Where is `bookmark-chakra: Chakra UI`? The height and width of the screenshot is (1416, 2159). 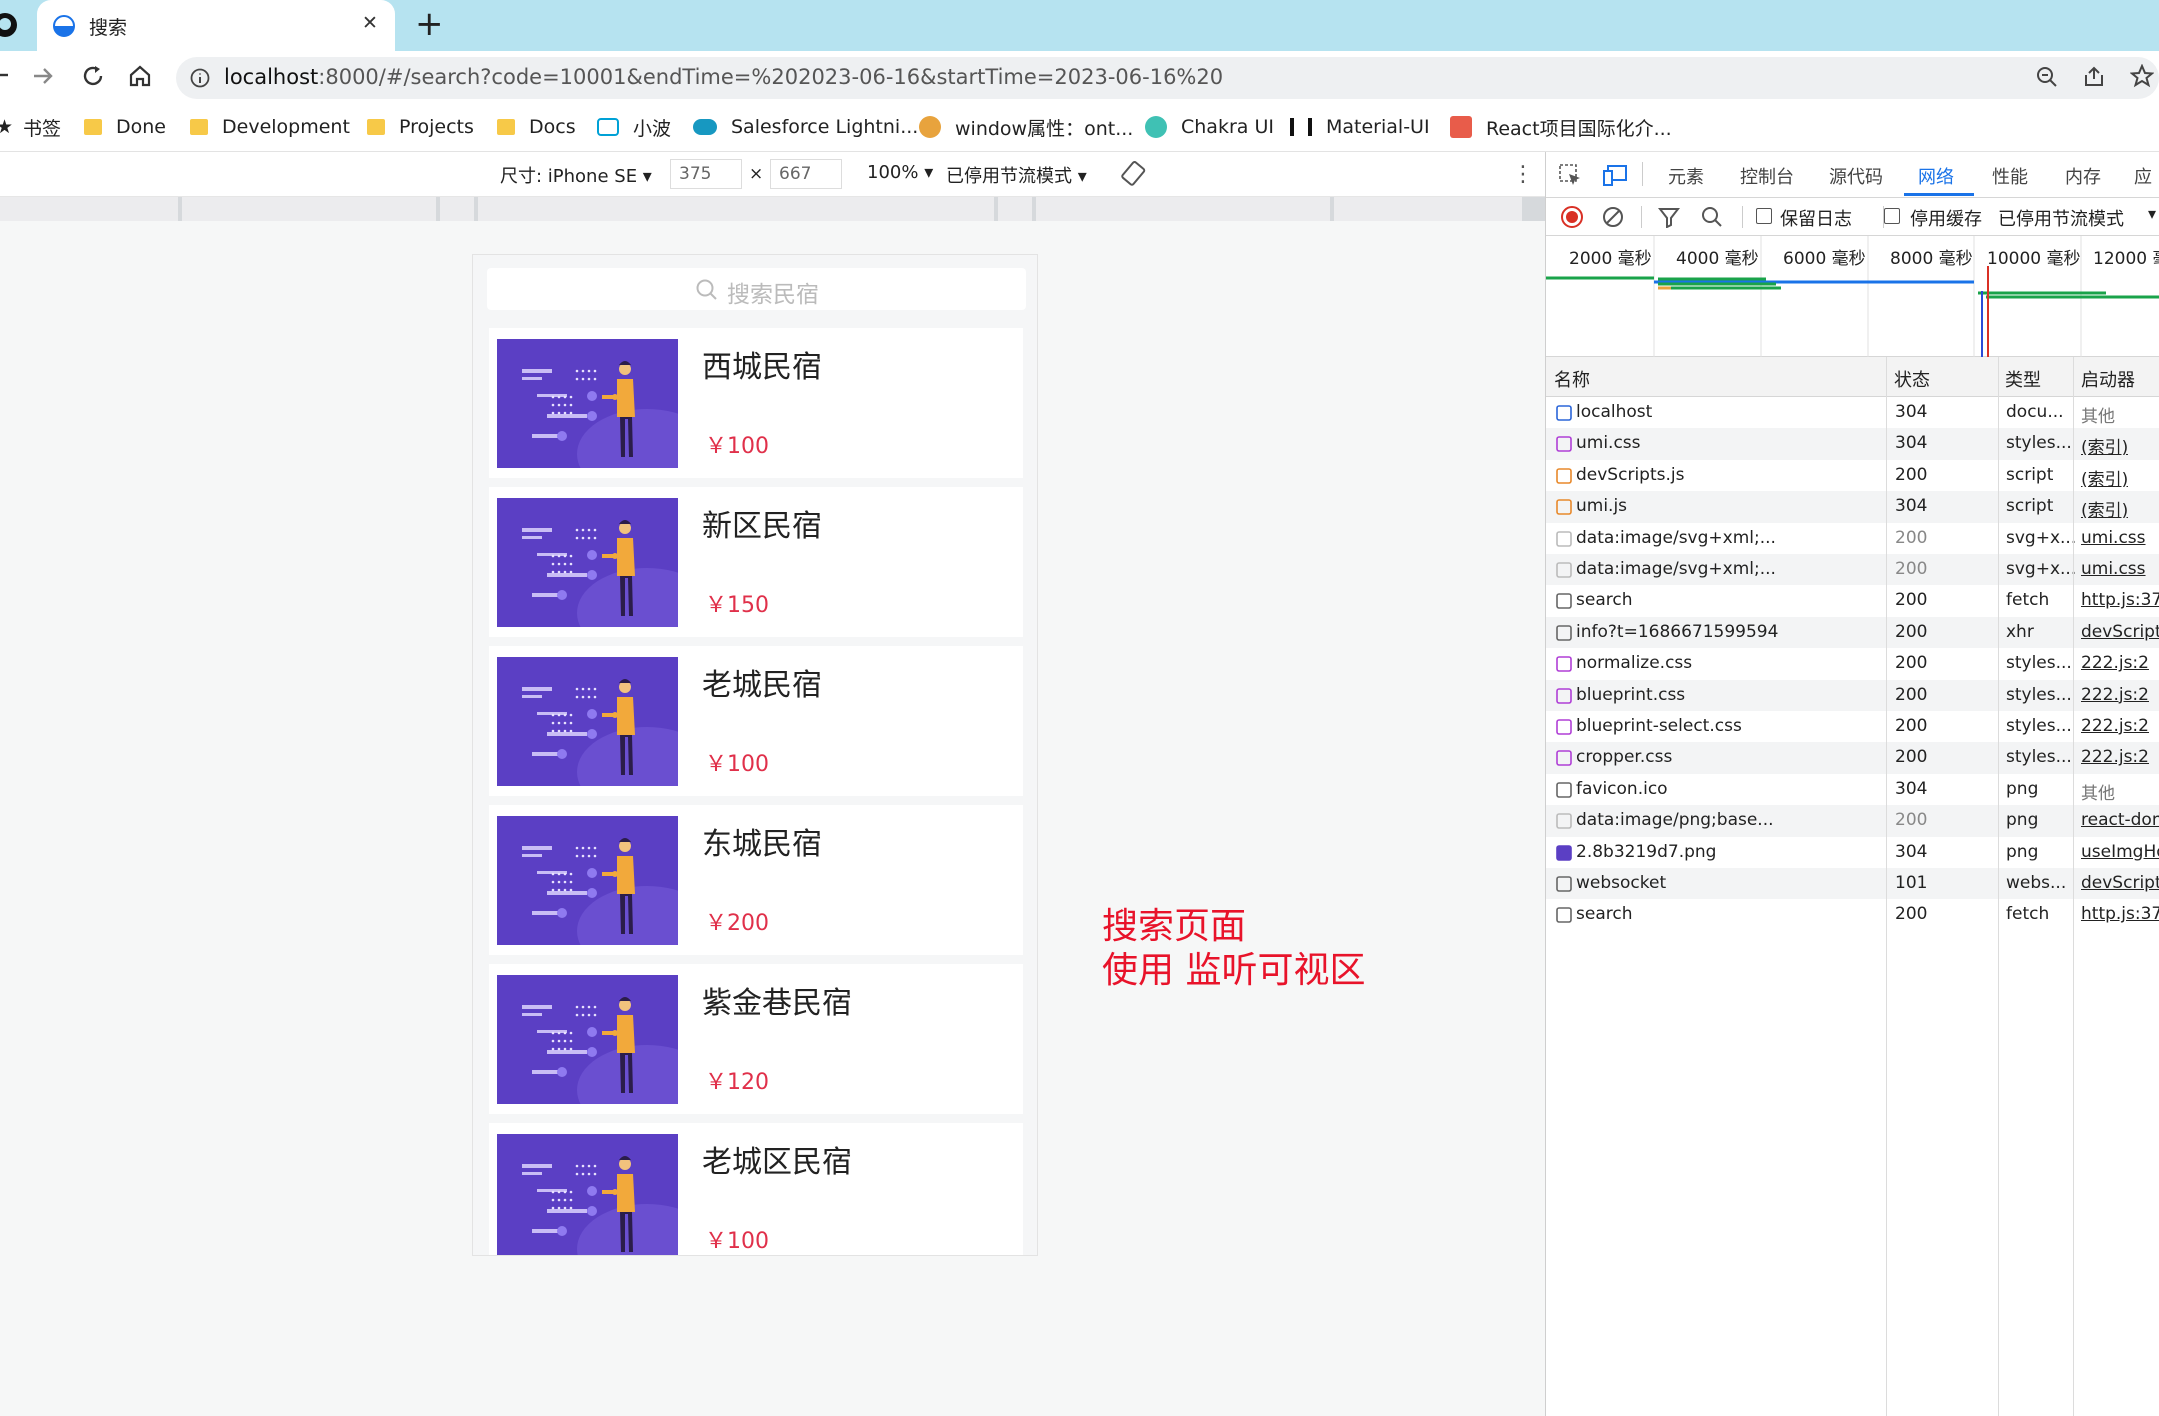
bookmark-chakra: Chakra UI is located at coordinates (1209, 127).